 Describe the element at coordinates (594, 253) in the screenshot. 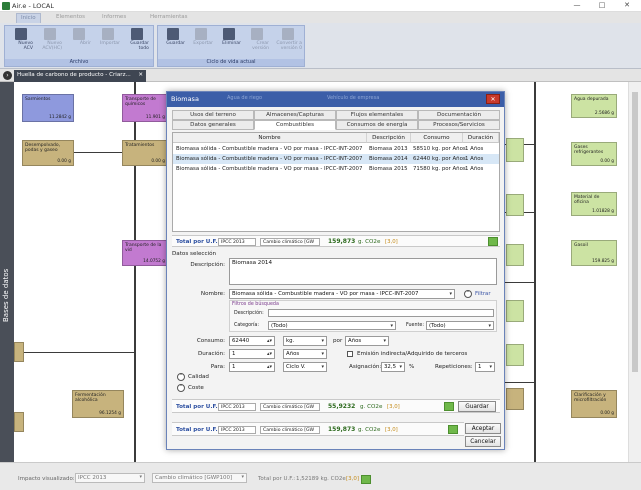

I see `node-gasoil: Gasoil 159.825 g` at that location.